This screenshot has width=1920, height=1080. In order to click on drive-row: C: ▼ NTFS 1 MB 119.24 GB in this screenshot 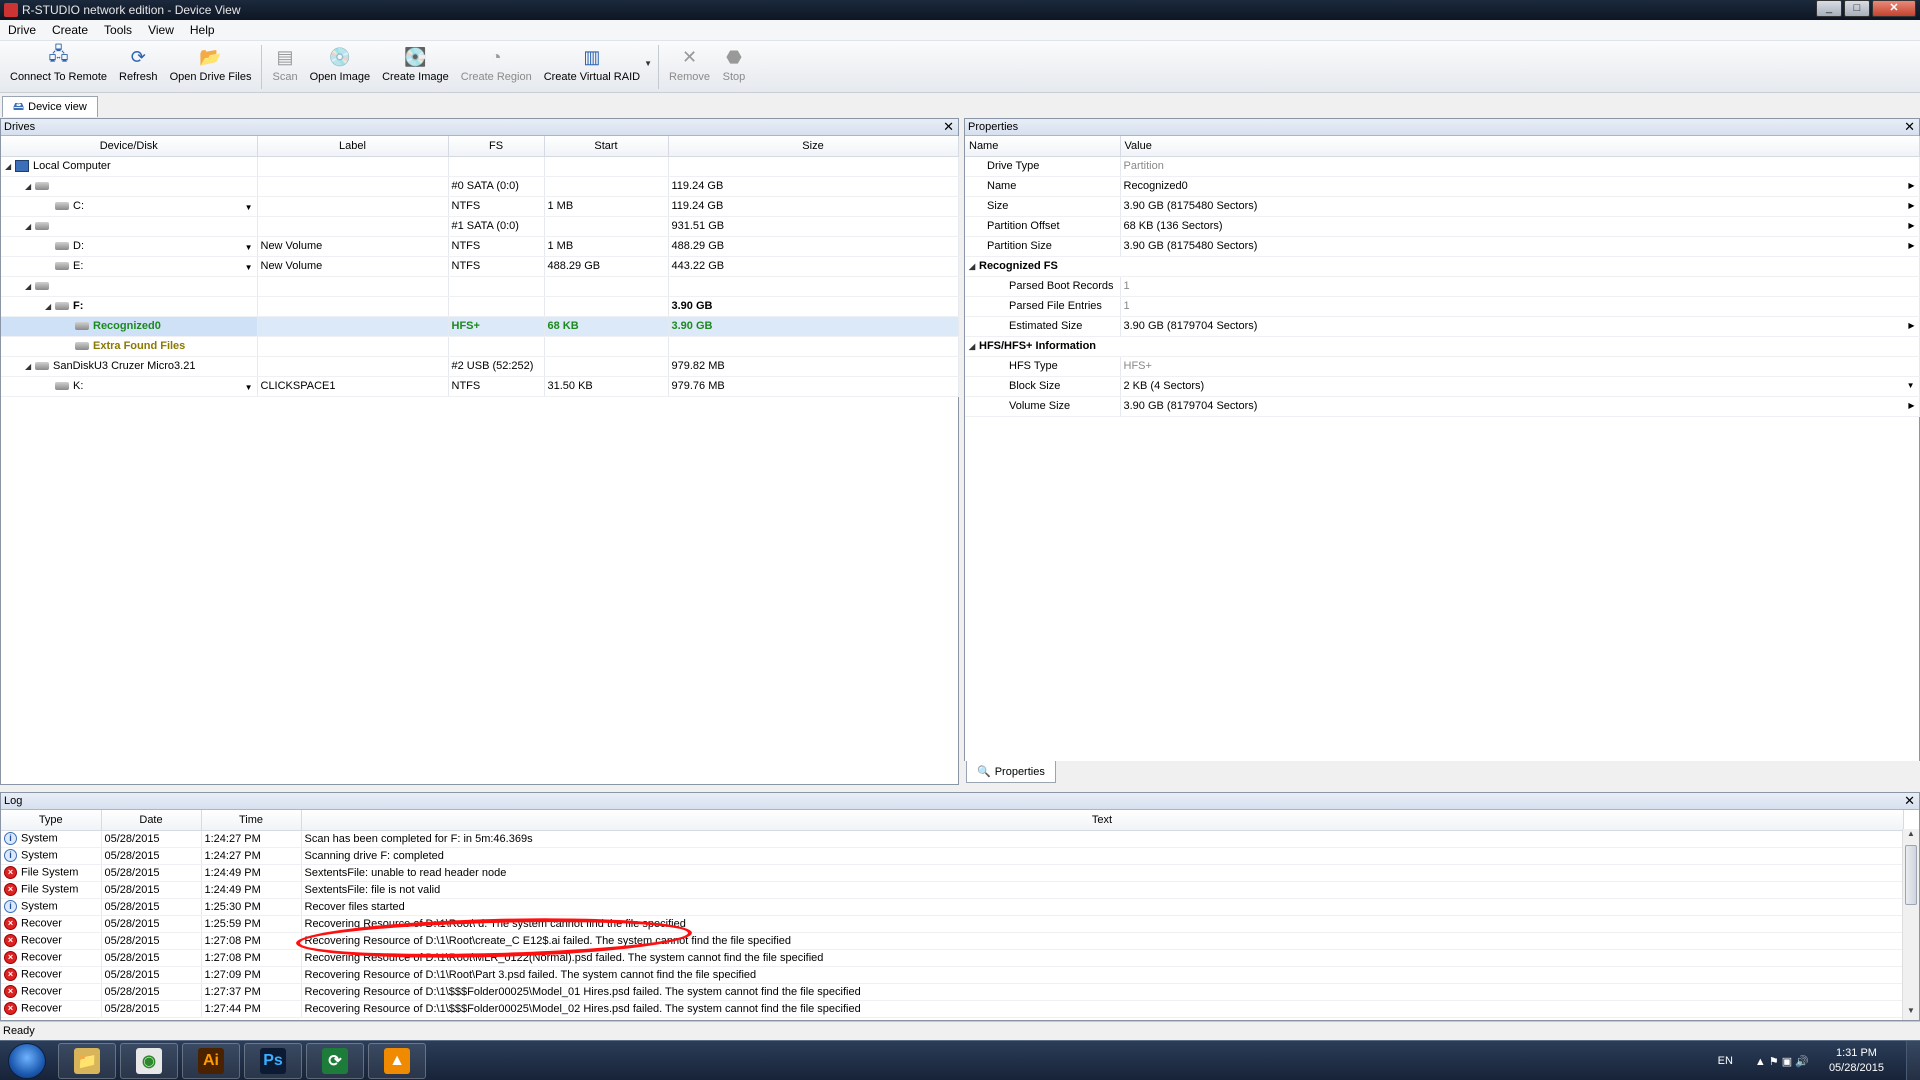, I will do `click(480, 206)`.